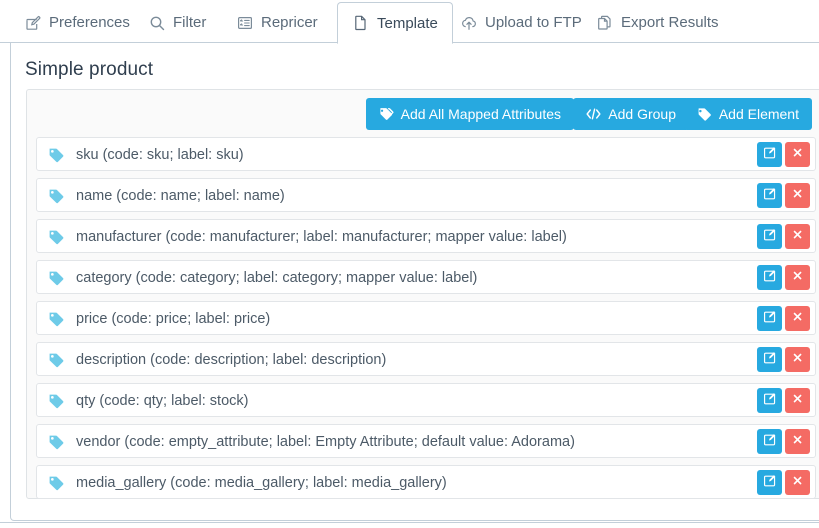 The image size is (819, 528). I want to click on tab-export-results: Export Results, so click(657, 22).